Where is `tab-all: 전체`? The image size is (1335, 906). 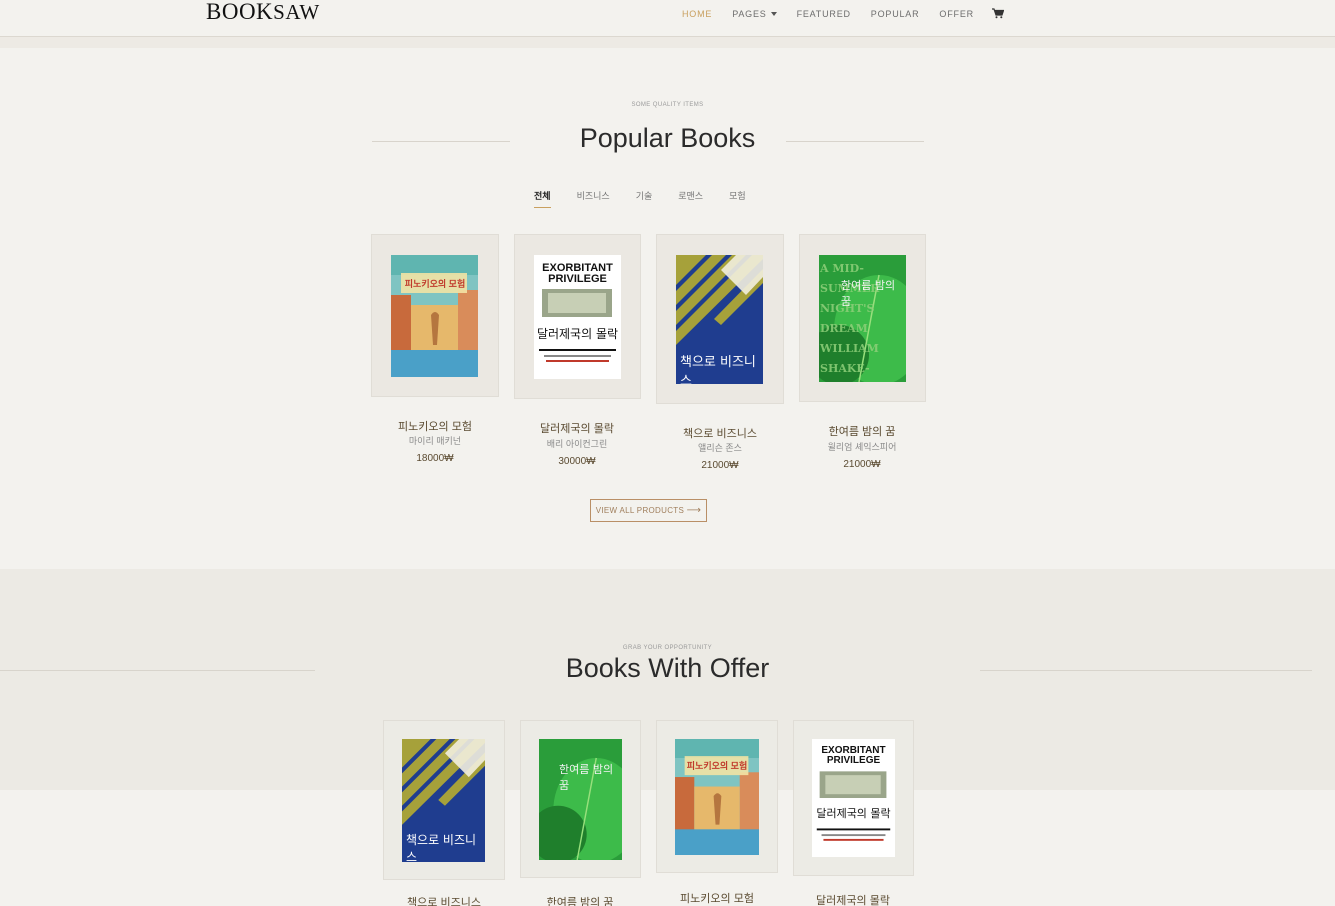
tab-all: 전체 is located at coordinates (542, 198).